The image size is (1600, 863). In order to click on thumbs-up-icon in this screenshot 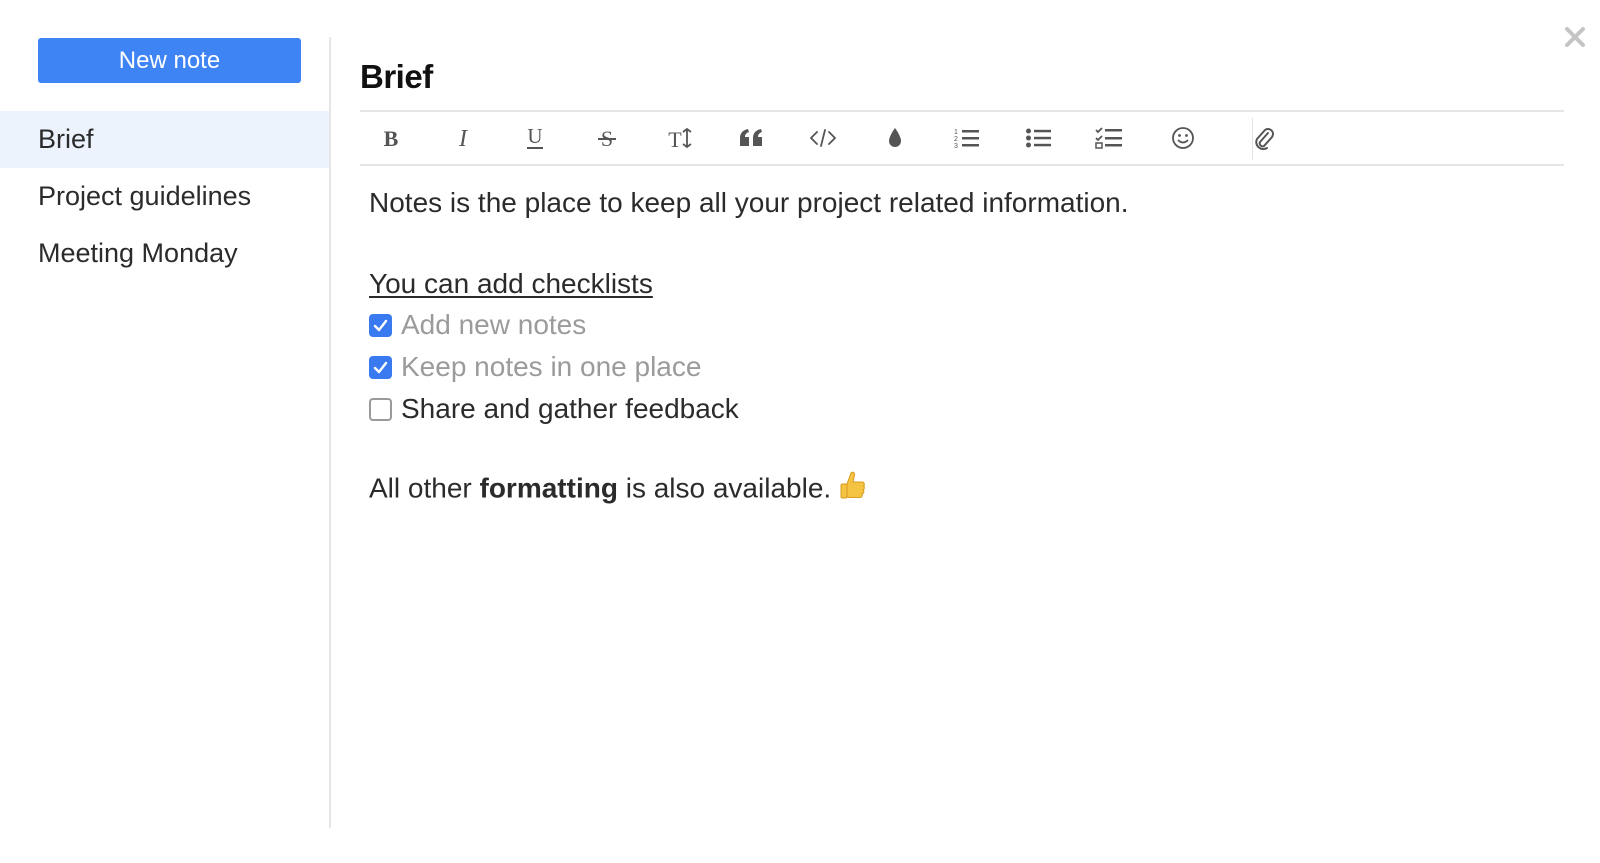, I will do `click(852, 490)`.